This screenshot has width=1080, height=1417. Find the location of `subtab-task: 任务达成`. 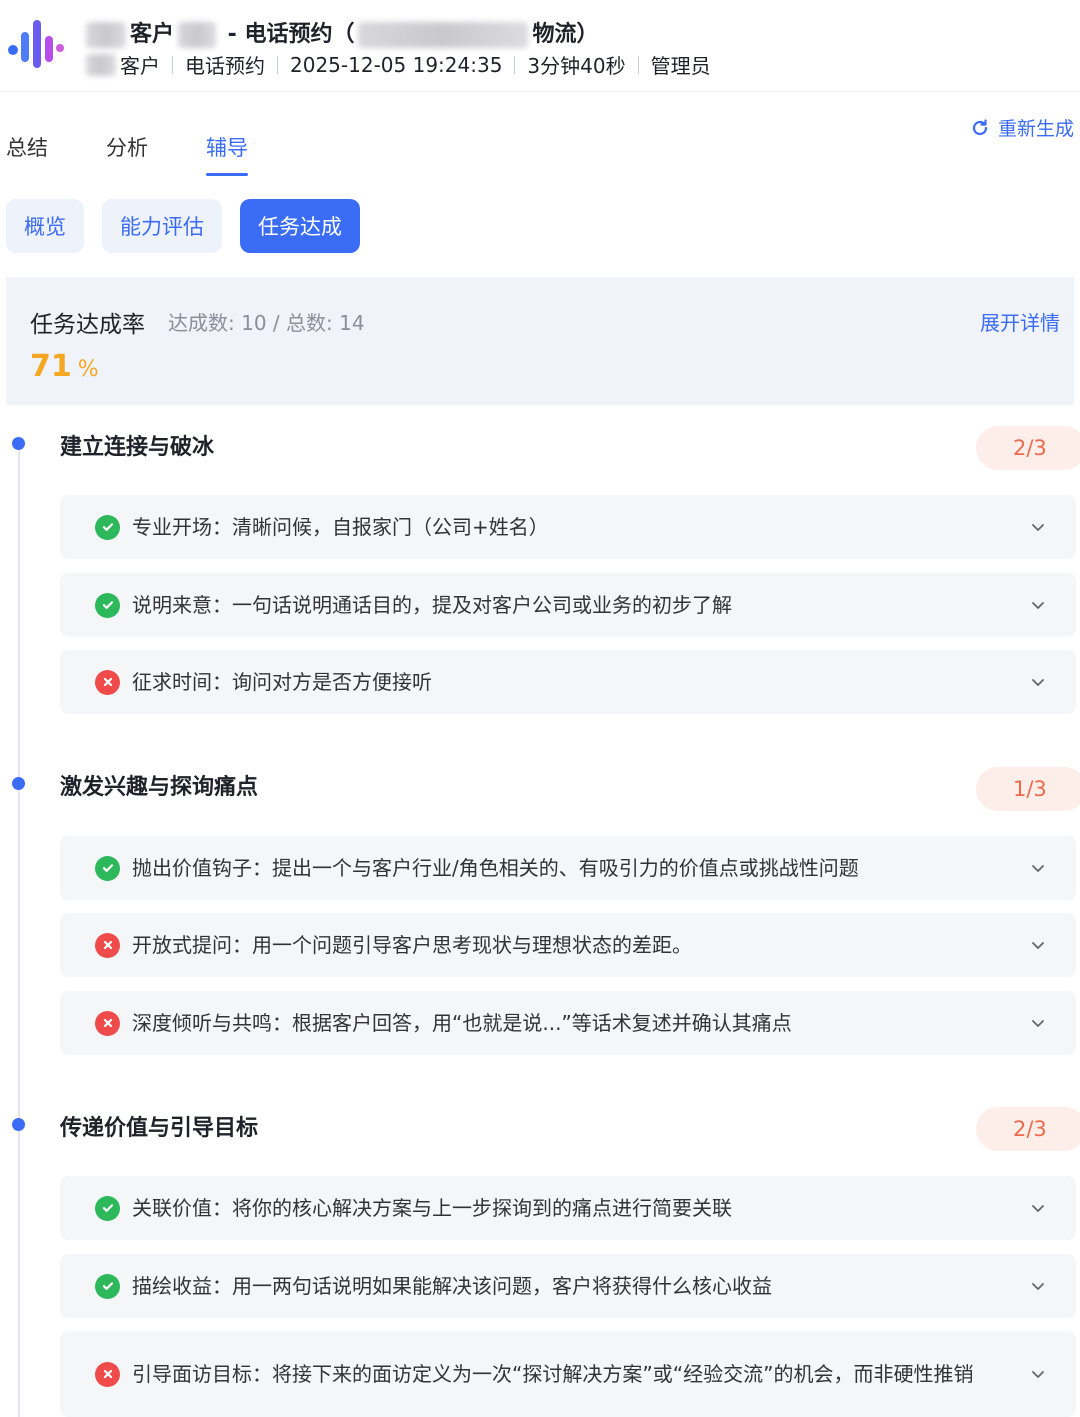

subtab-task: 任务达成 is located at coordinates (300, 226).